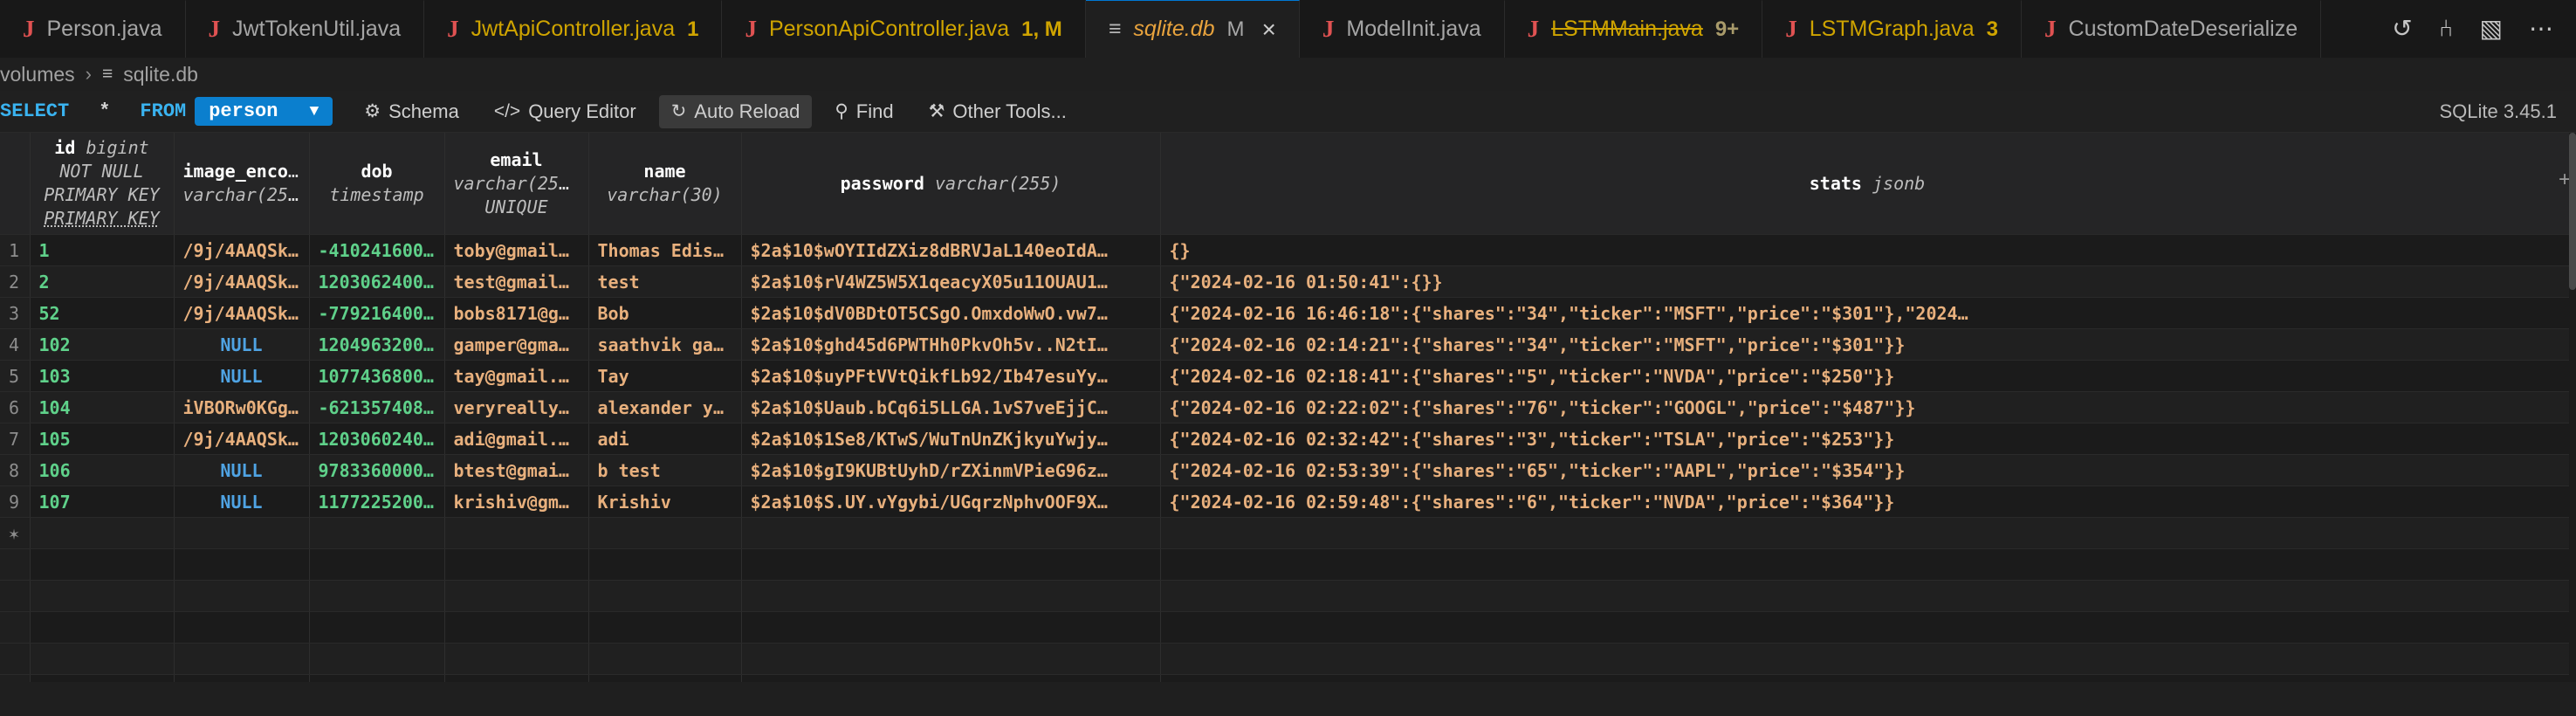 The height and width of the screenshot is (716, 2576). What do you see at coordinates (2491, 29) in the screenshot?
I see `split-editor-icon: ▧` at bounding box center [2491, 29].